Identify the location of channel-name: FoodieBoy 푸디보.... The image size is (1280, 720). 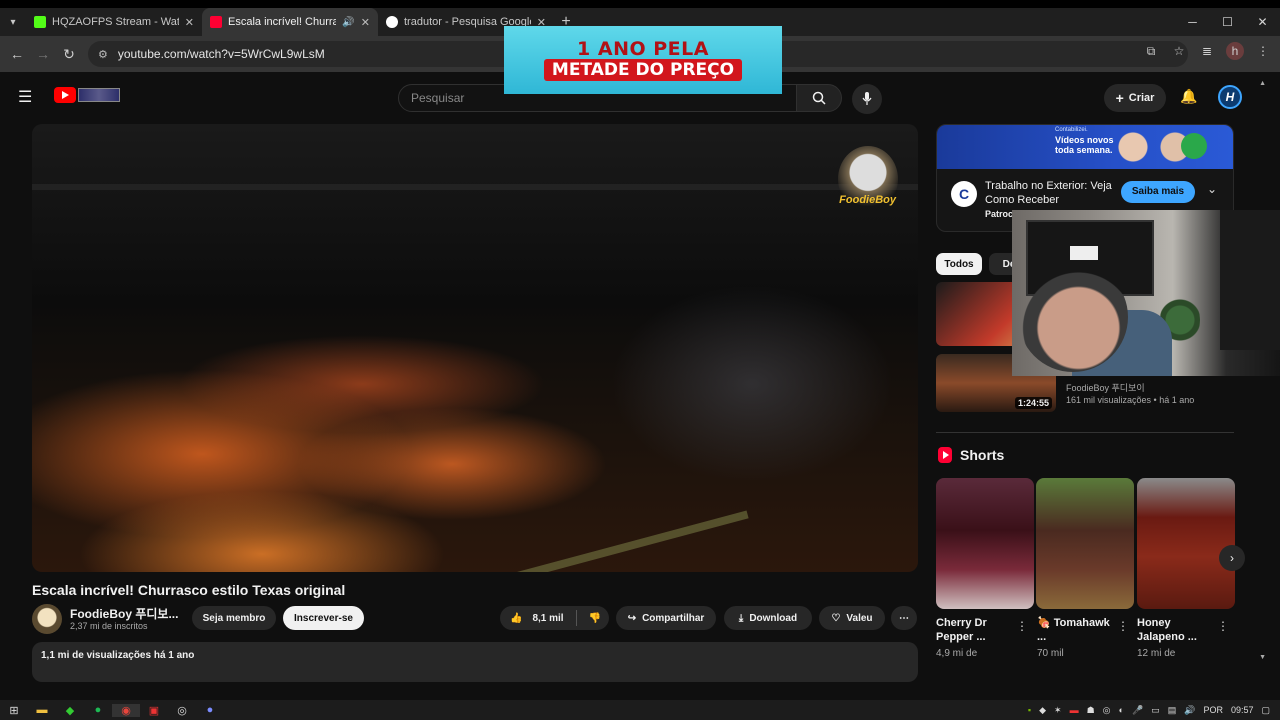
(124, 613).